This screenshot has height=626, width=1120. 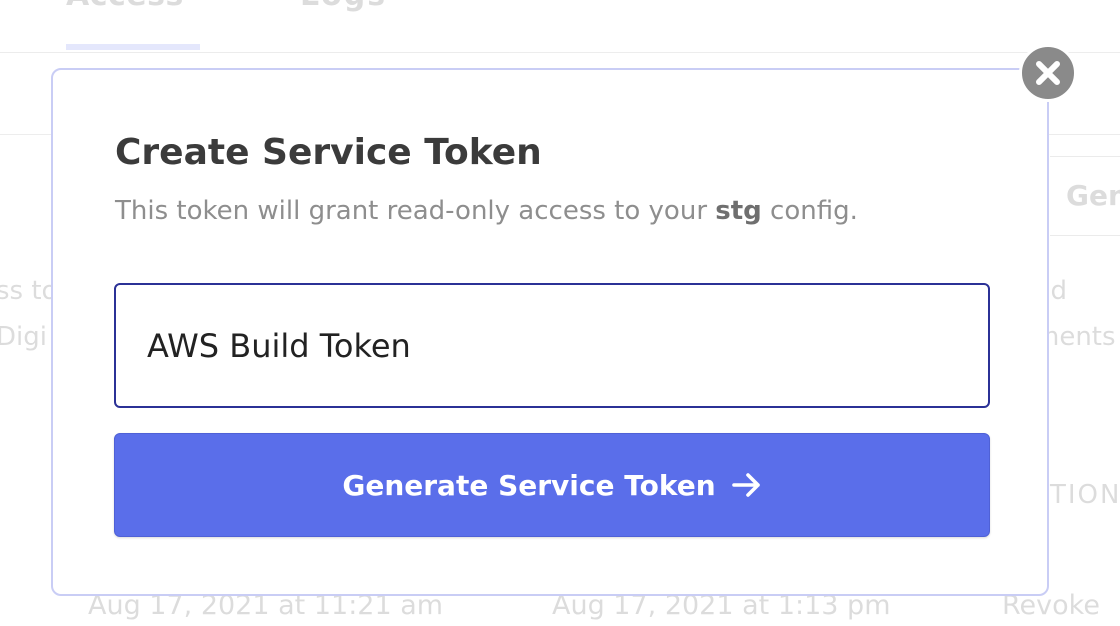 I want to click on background-generate-button: Gen, so click(x=1085, y=196).